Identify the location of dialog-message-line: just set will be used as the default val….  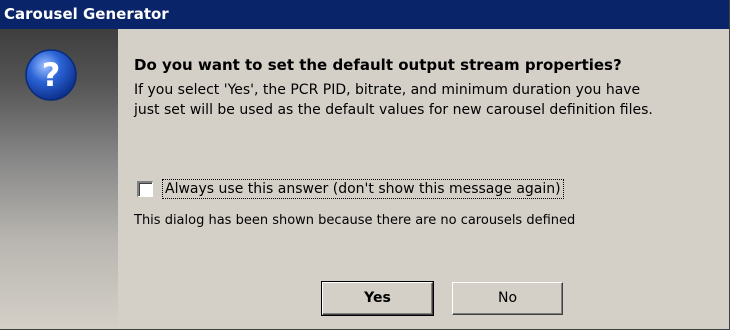
(393, 110).